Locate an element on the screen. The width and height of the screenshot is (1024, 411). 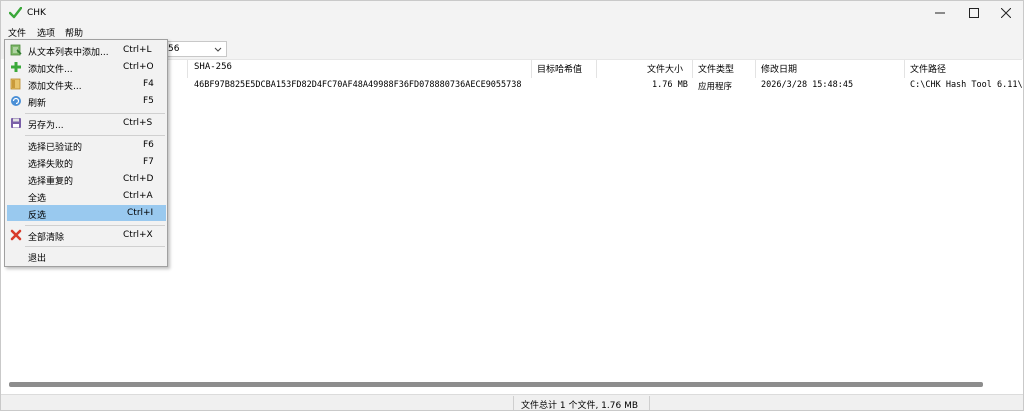
menu-item-label: 选择重复的 is located at coordinates (51, 182).